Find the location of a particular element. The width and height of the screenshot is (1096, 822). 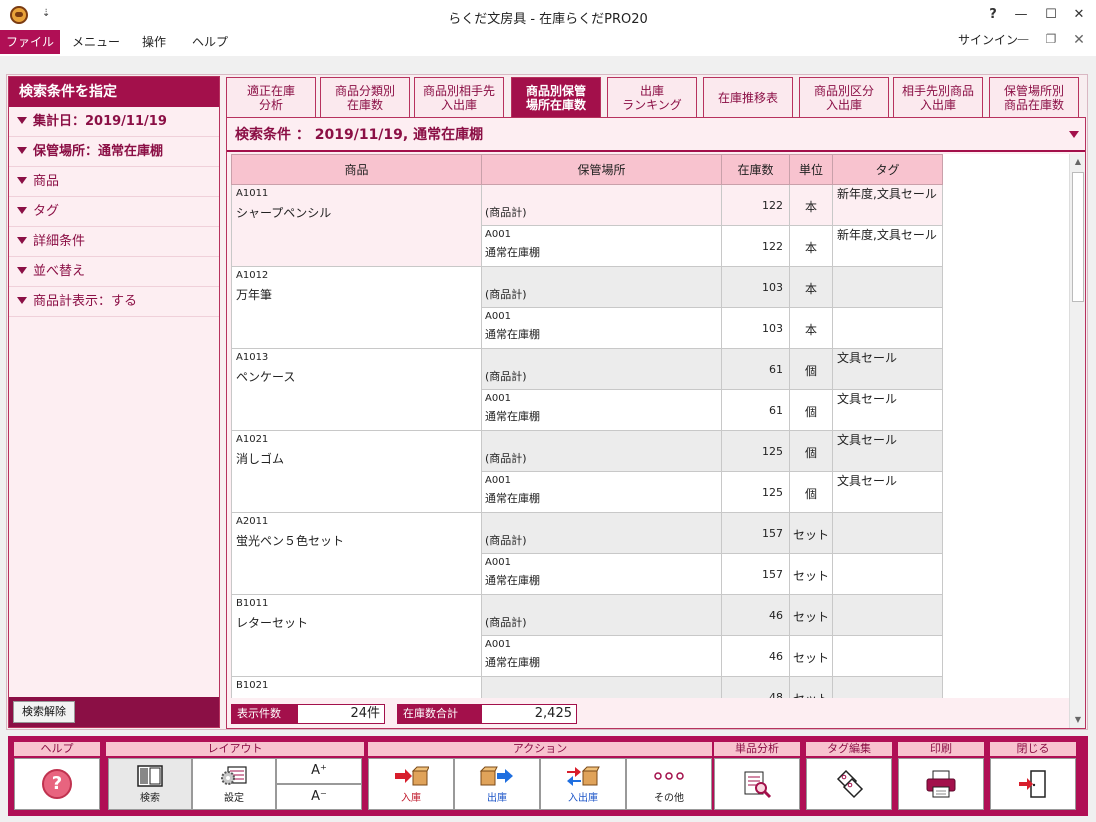

col-header-unit: 単位 is located at coordinates (811, 169).